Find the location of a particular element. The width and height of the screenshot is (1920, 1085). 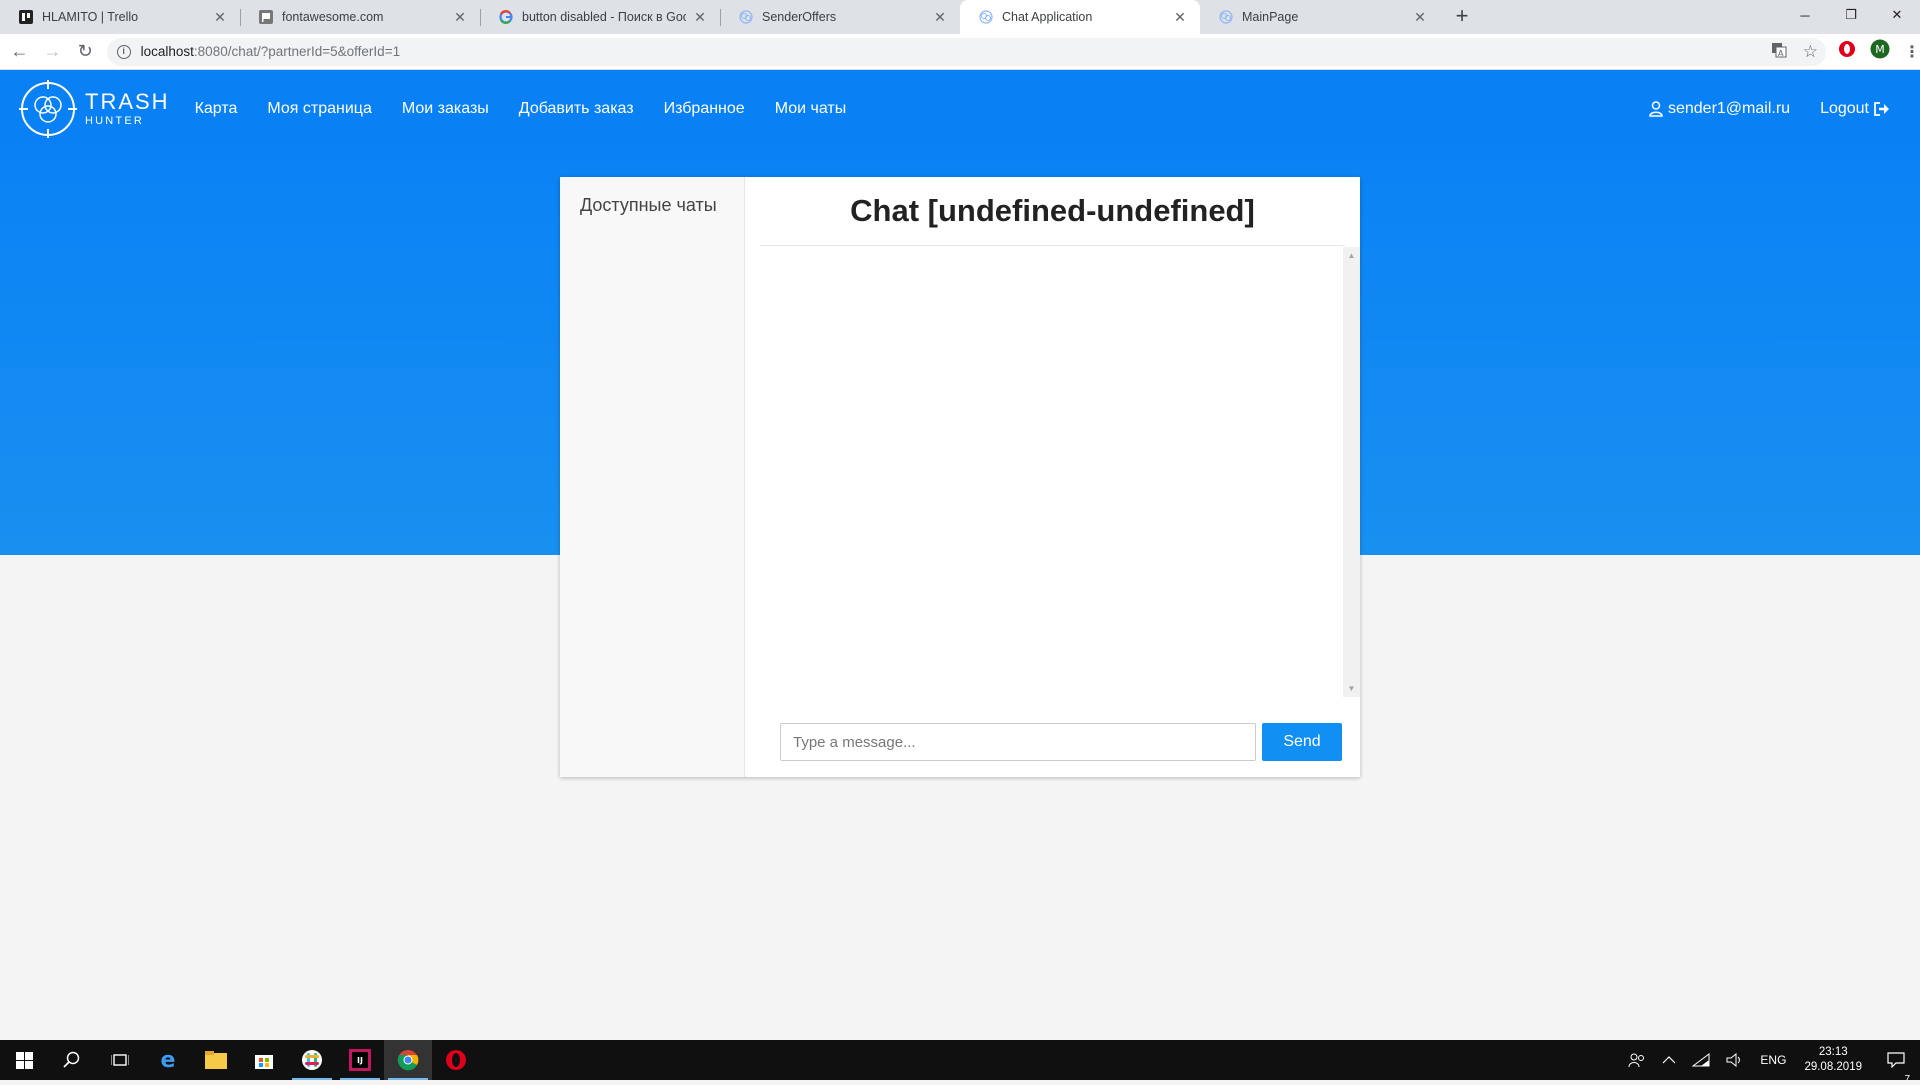

browser-tab: fontawesome.com ✕ is located at coordinates (360, 17).